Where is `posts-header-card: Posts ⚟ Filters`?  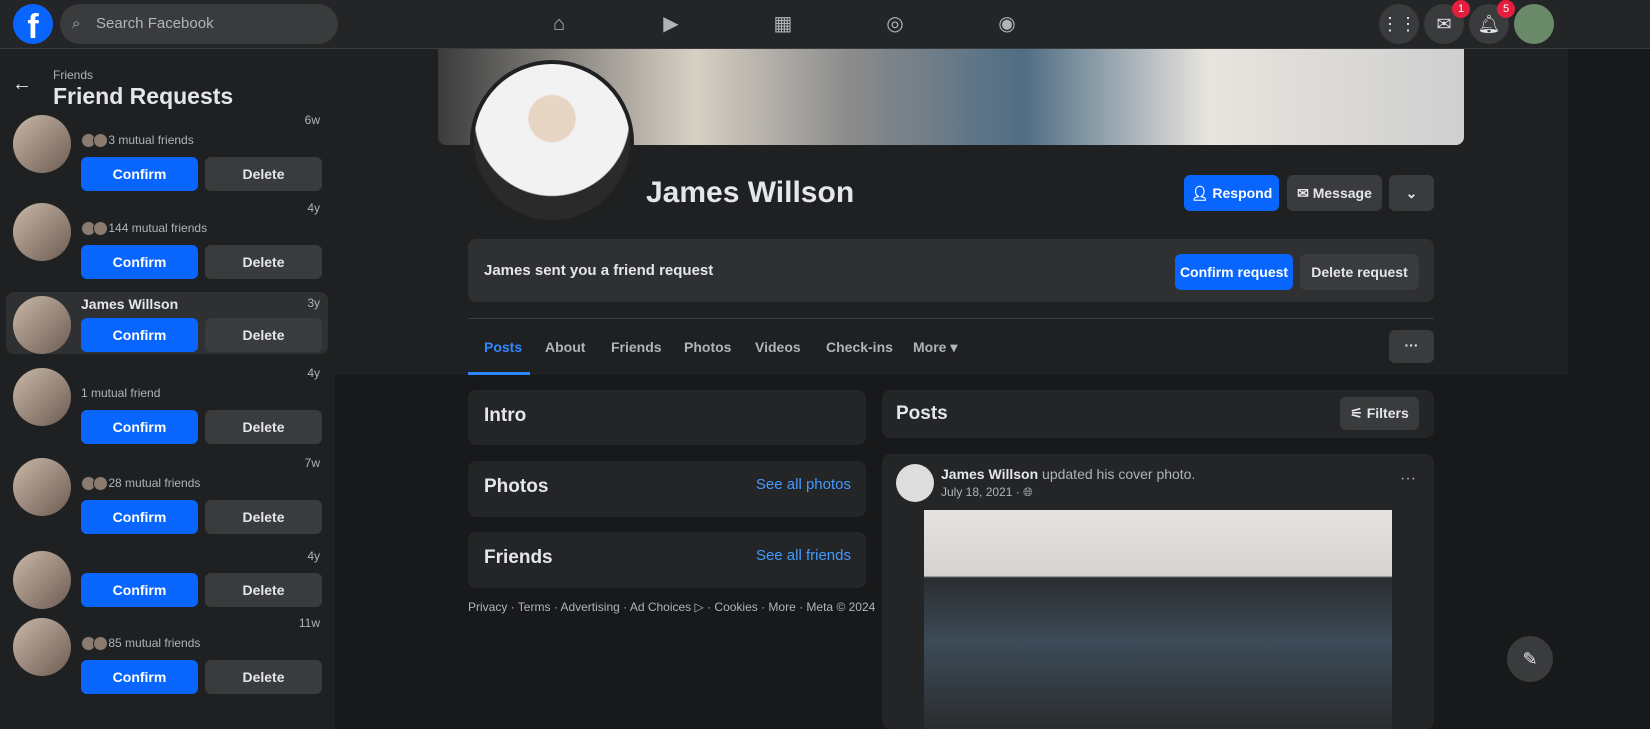 posts-header-card: Posts ⚟ Filters is located at coordinates (1158, 414).